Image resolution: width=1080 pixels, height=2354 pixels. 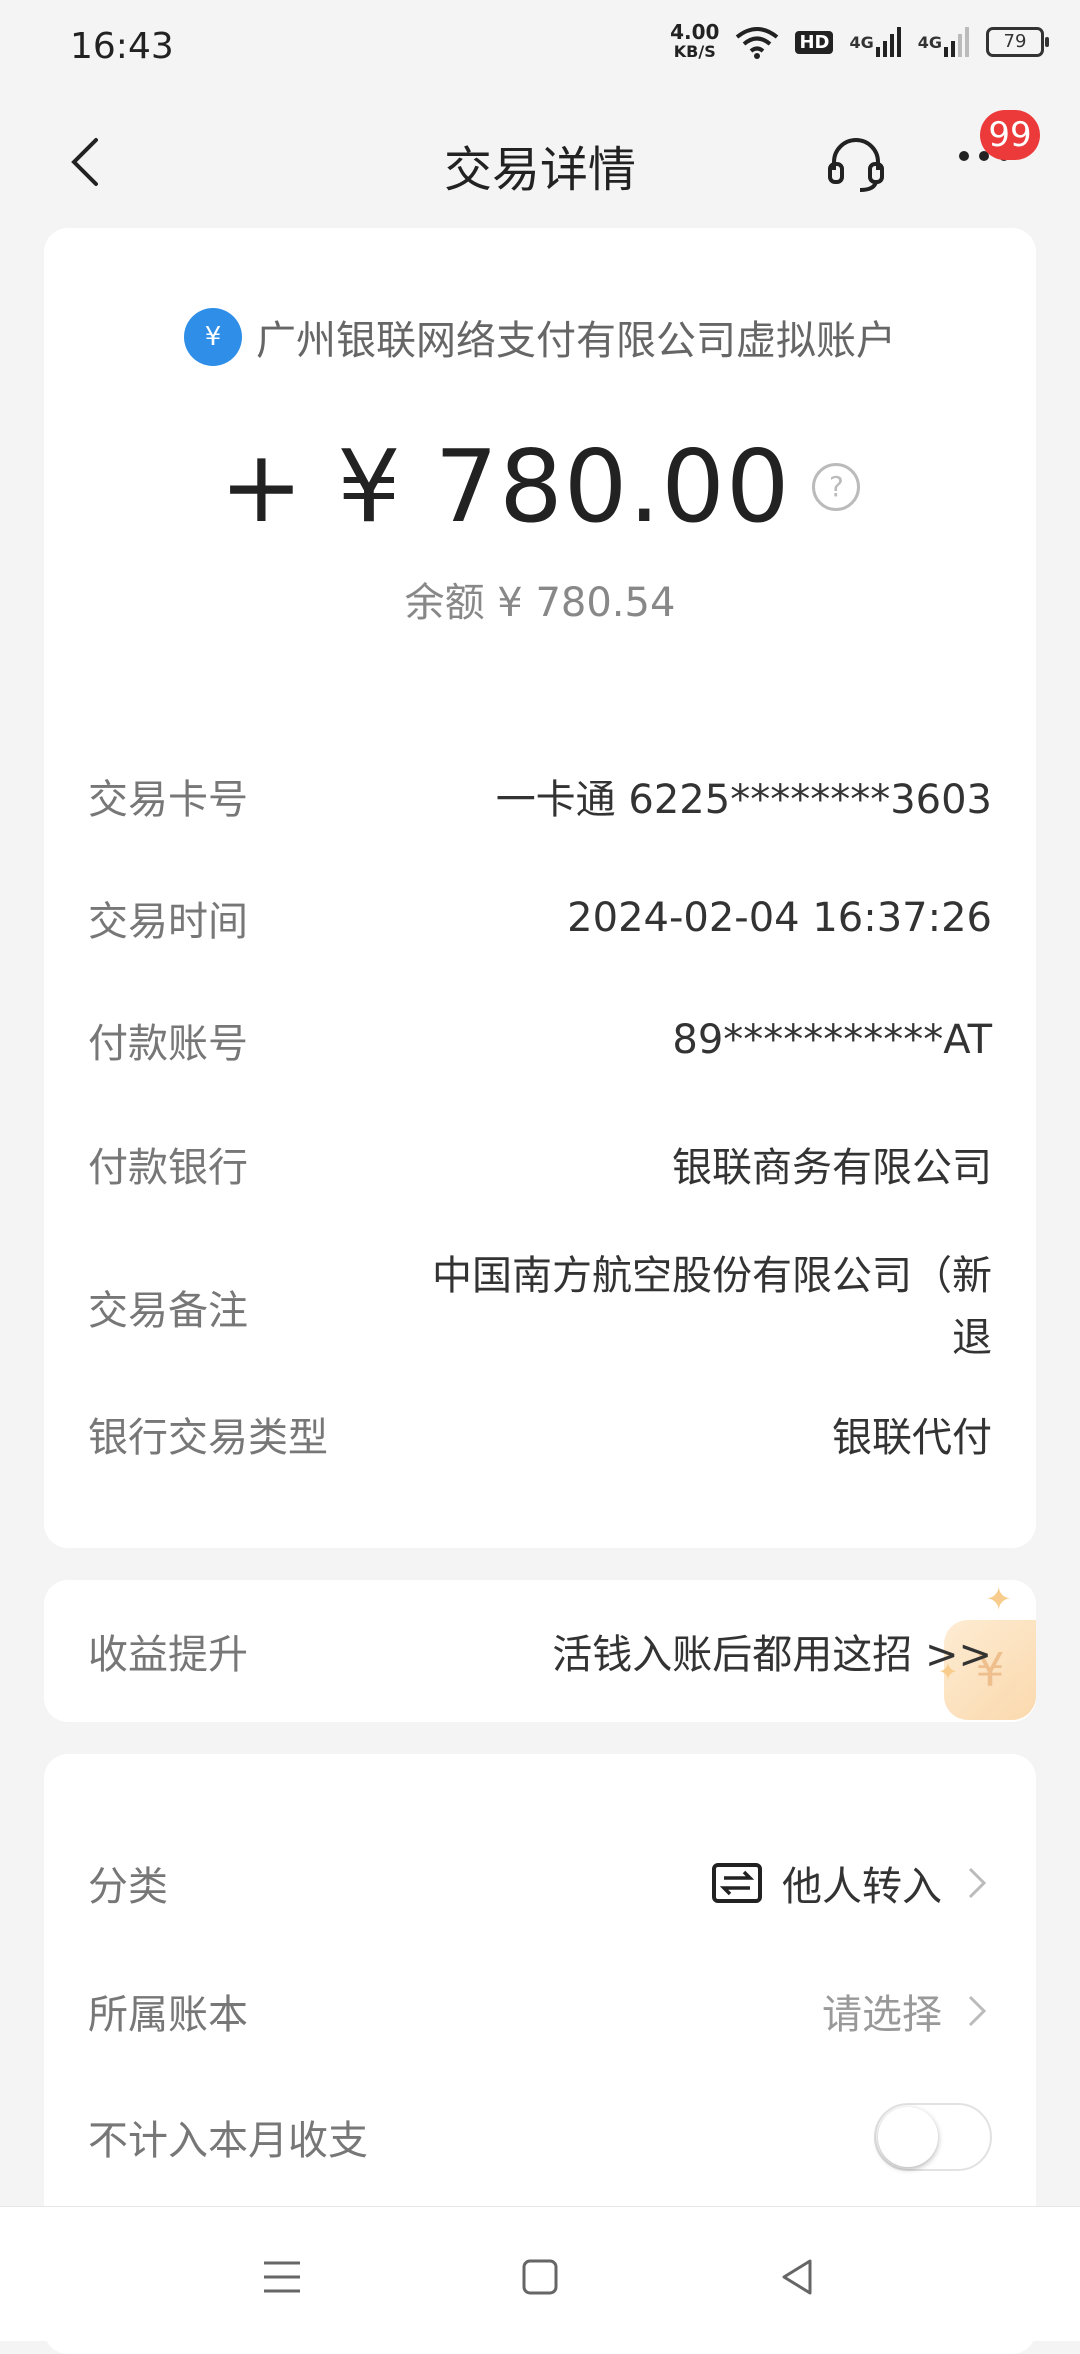 What do you see at coordinates (540, 918) in the screenshot?
I see `detail-row-time: 交易时间 2024-02-04 16:37:26` at bounding box center [540, 918].